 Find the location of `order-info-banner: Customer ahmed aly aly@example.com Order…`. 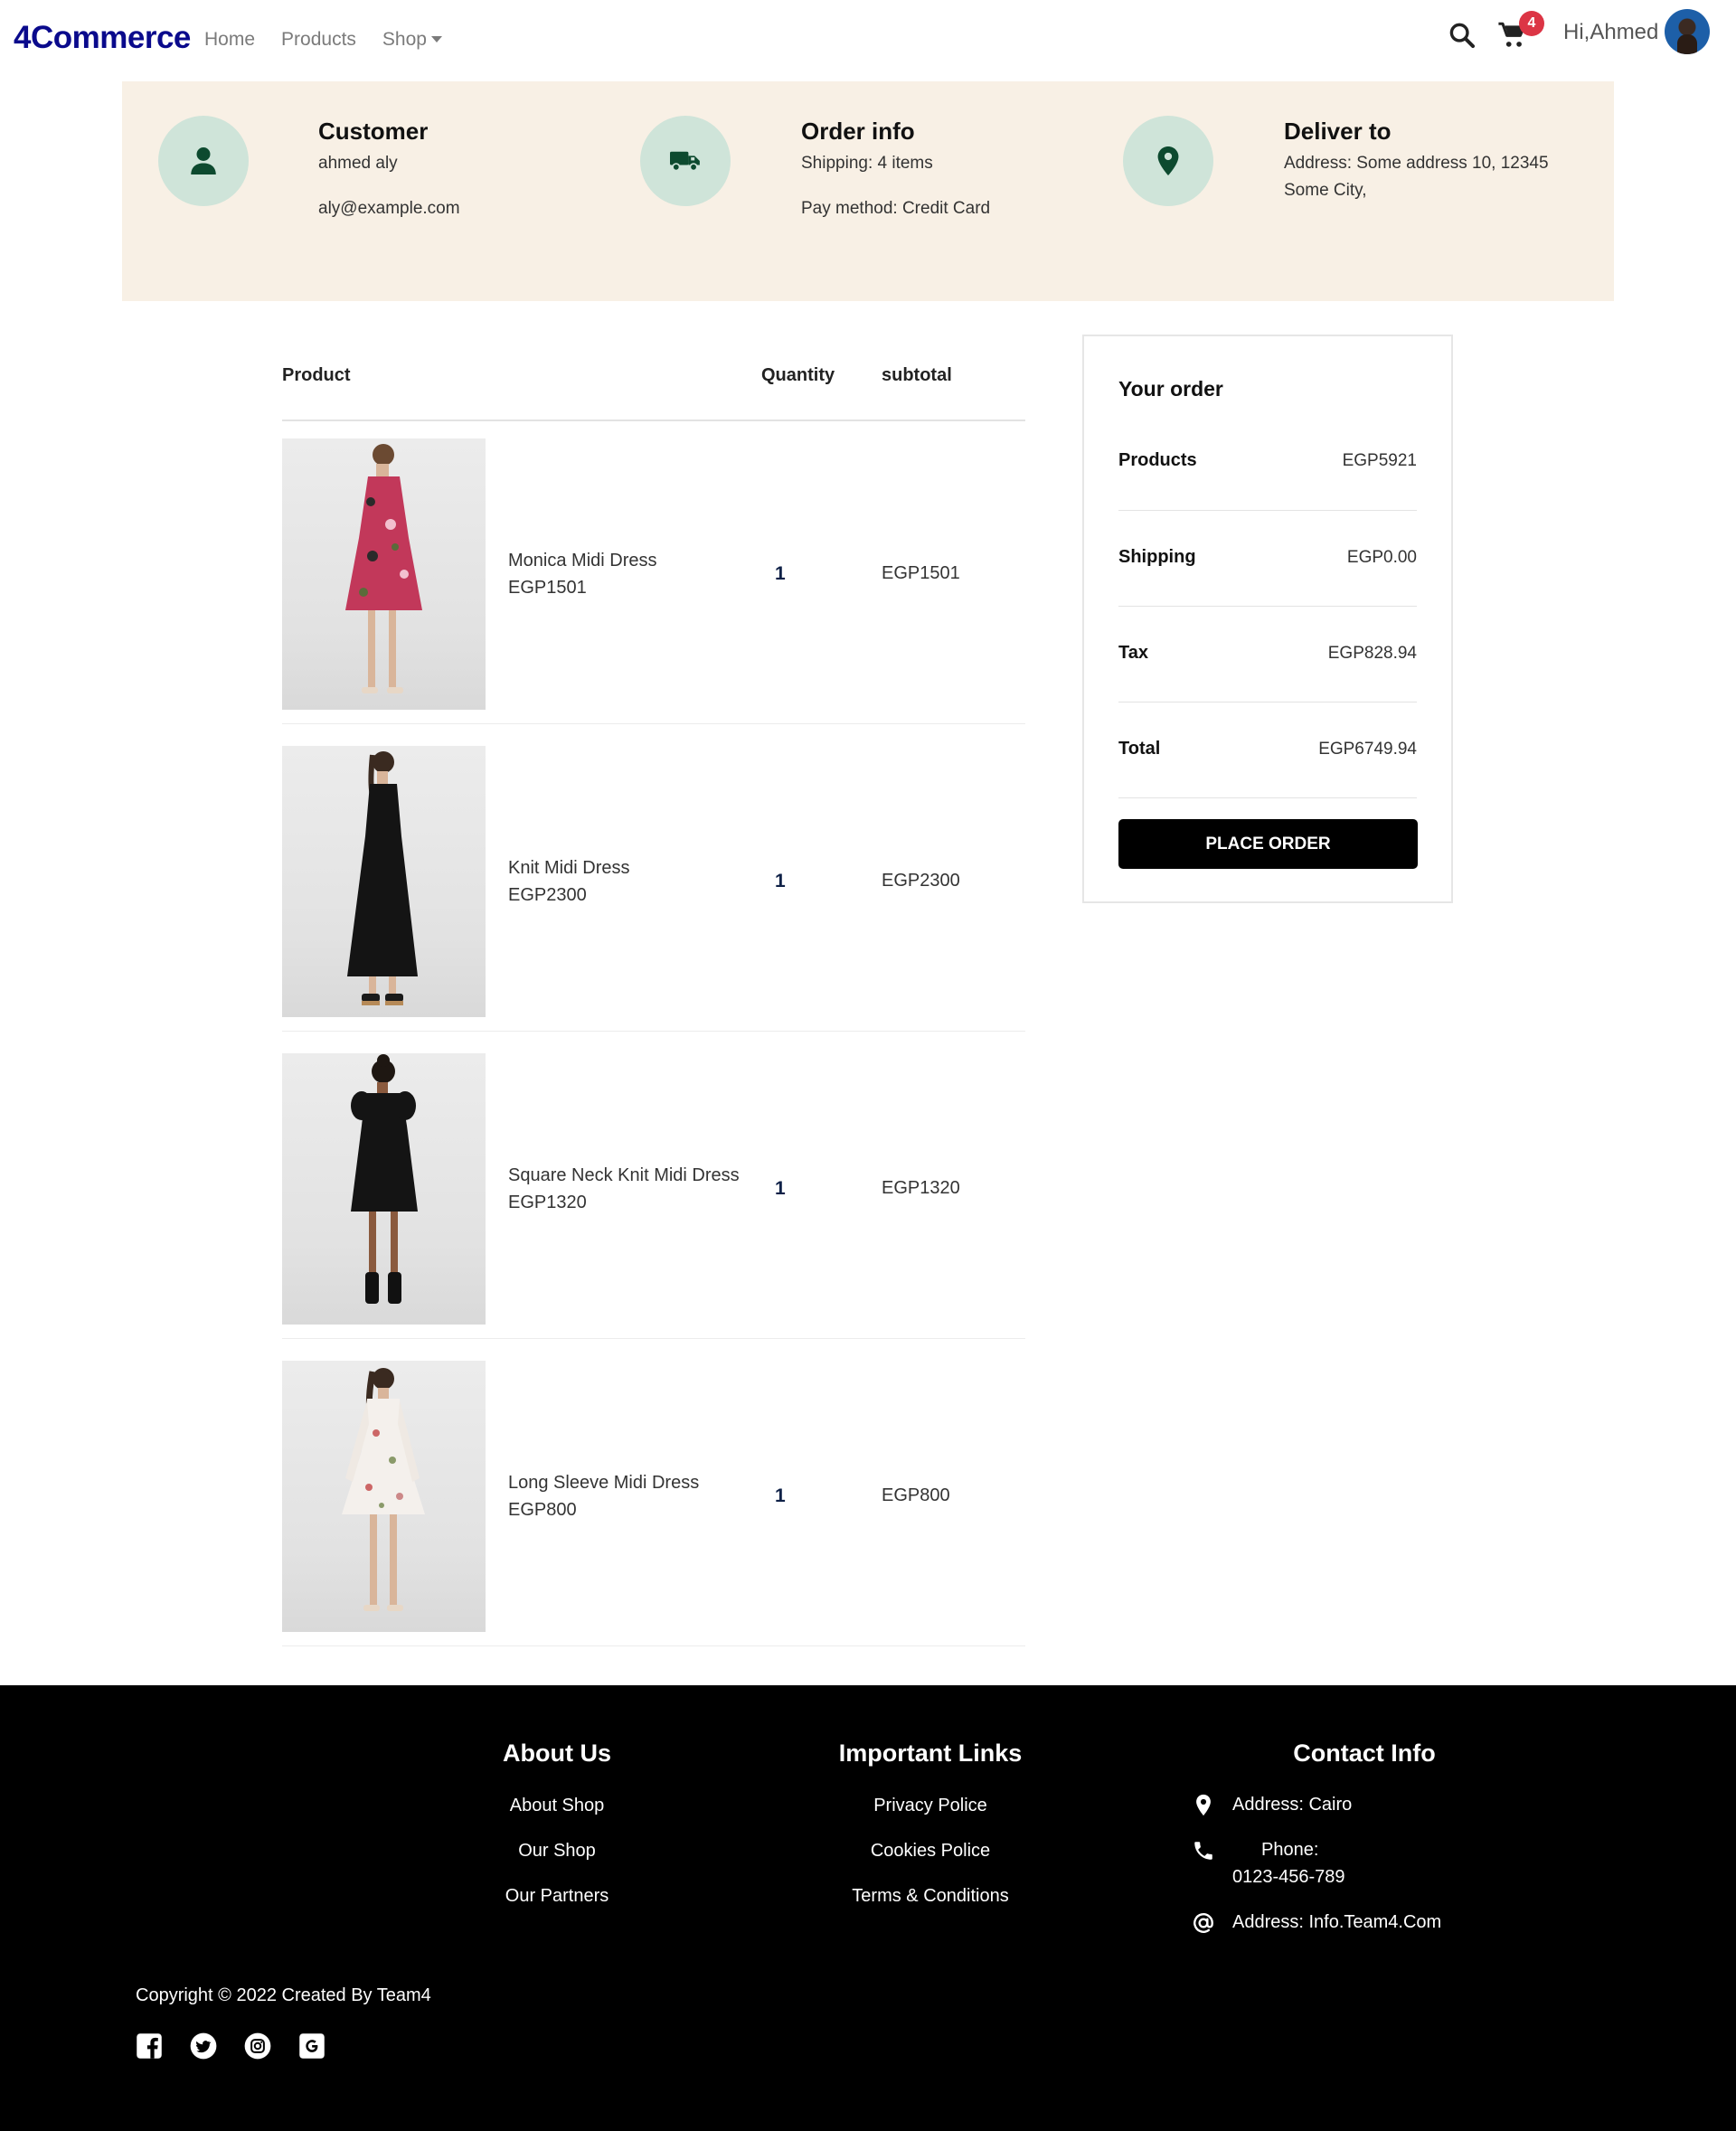

order-info-banner: Customer ahmed aly aly@example.com Order… is located at coordinates (868, 191).